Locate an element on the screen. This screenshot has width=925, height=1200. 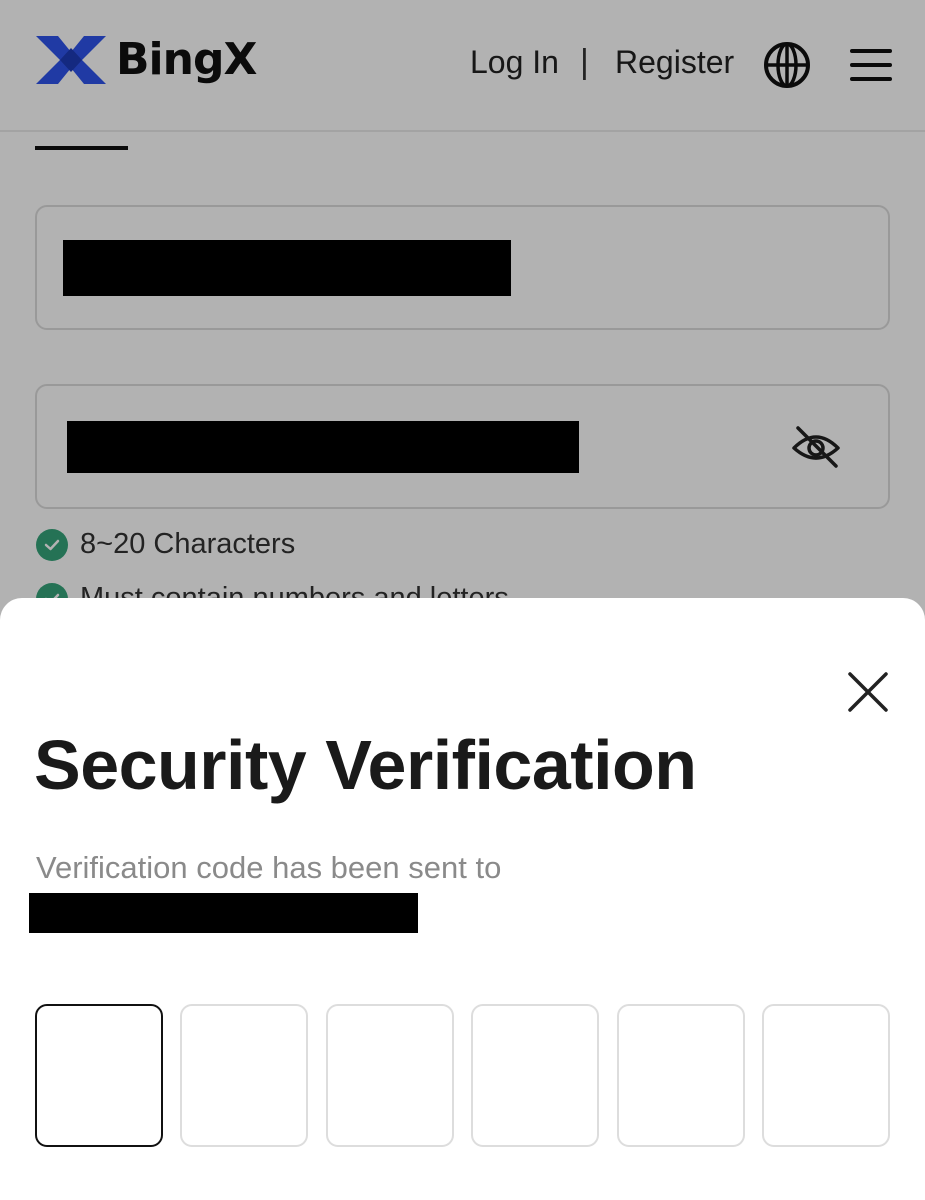
sheet-title: Security Verification is located at coordinates (365, 765).